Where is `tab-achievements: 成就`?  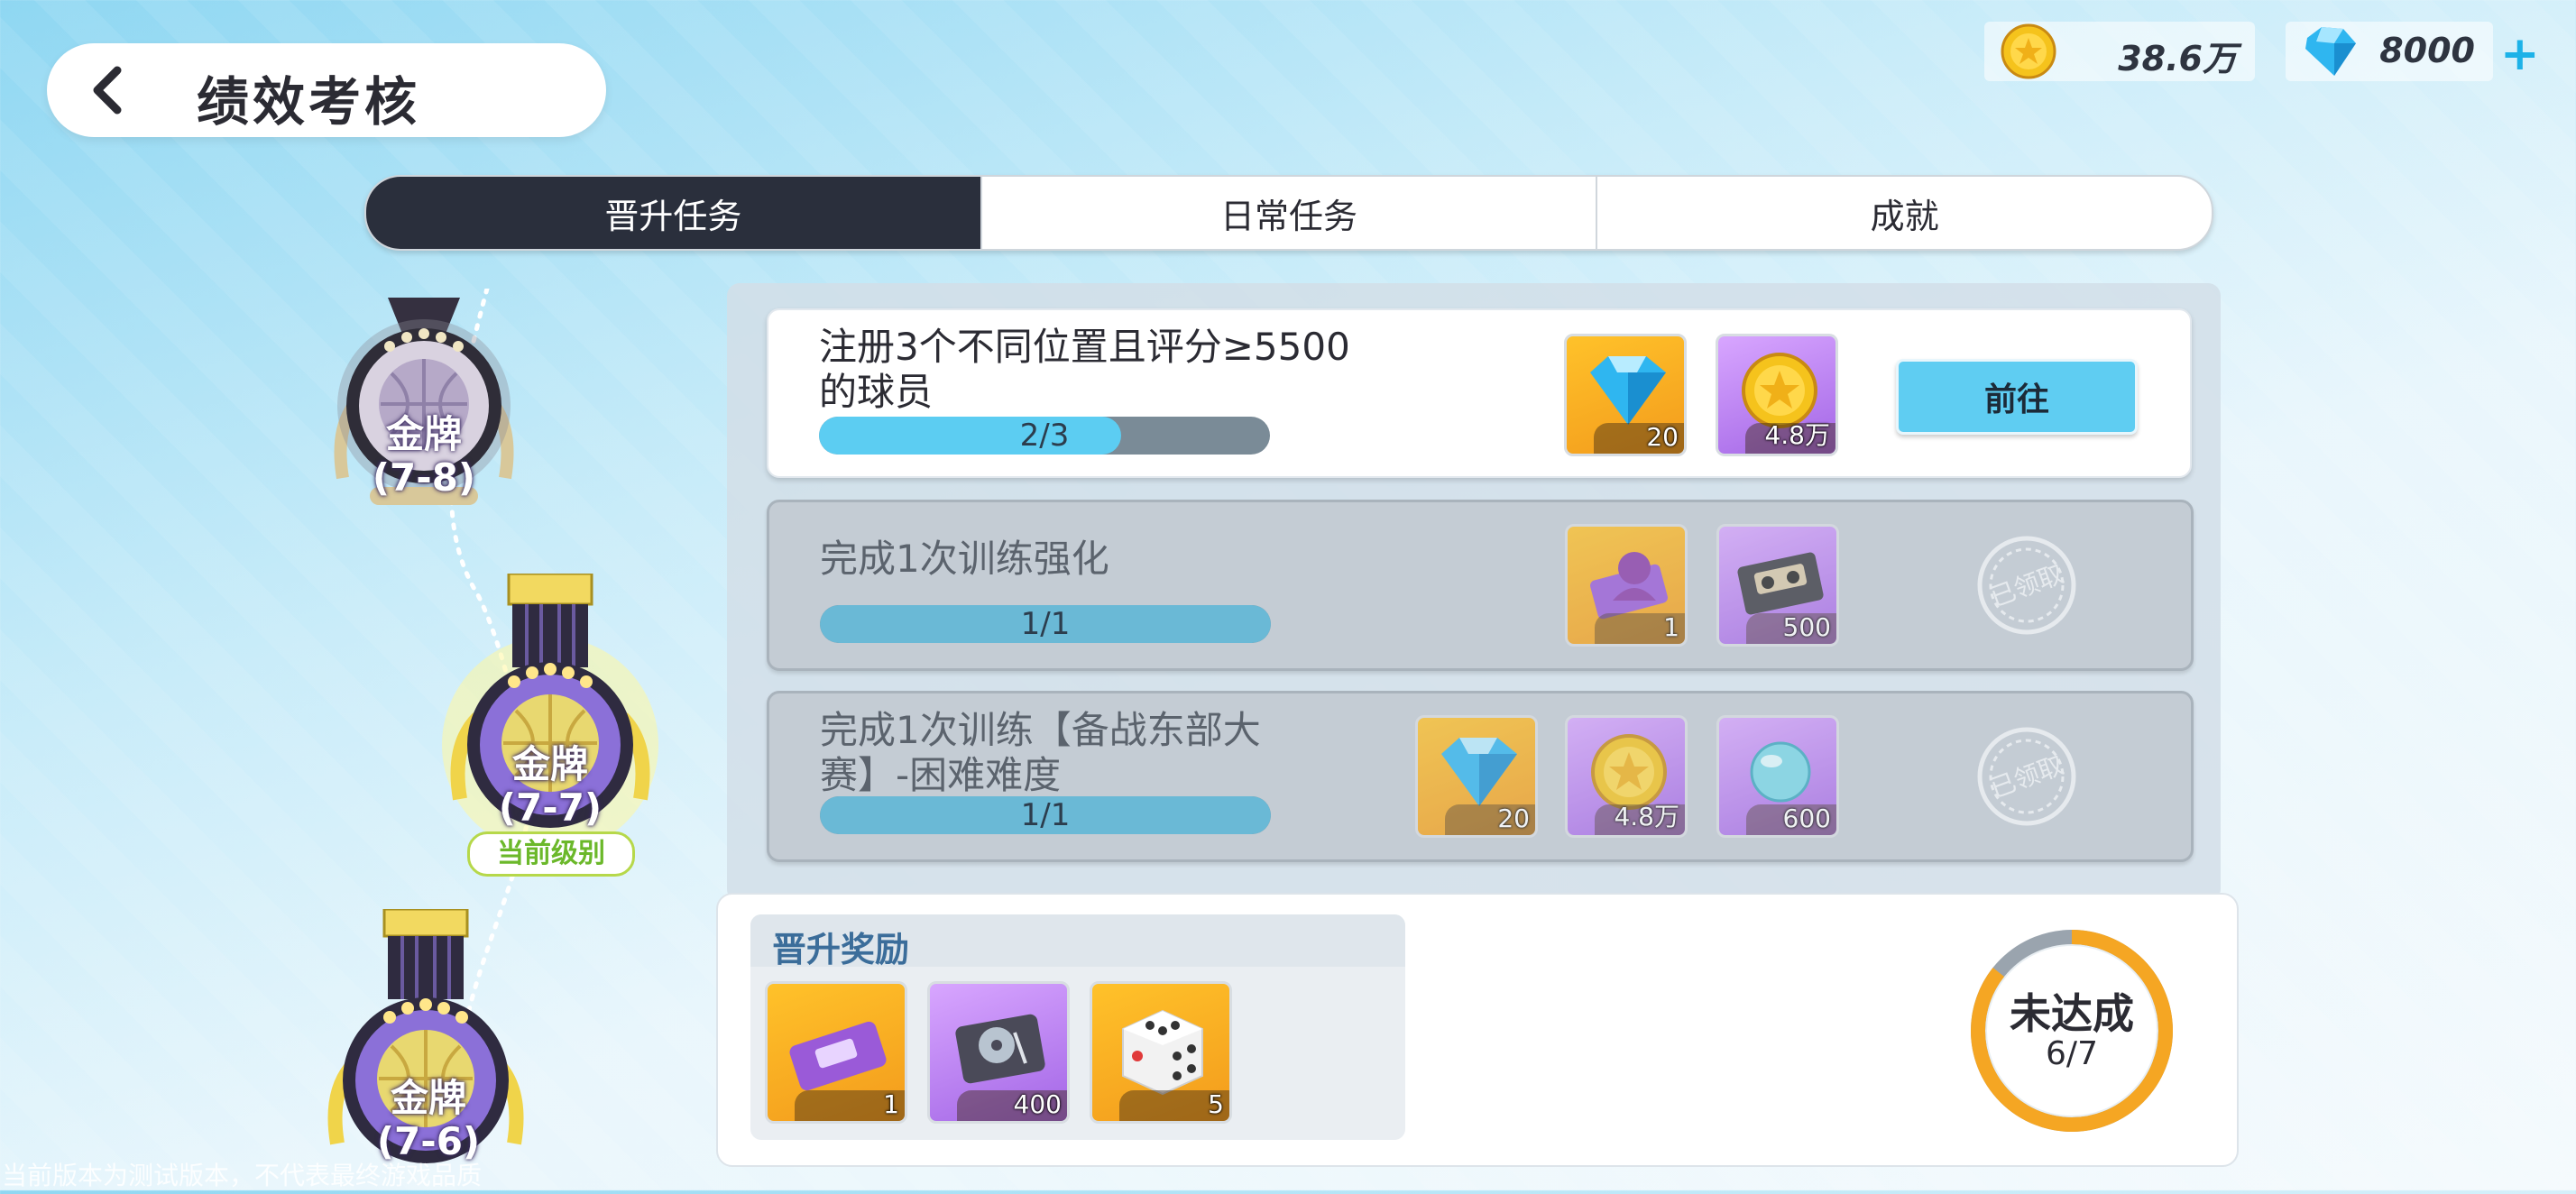
tab-achievements: 成就 is located at coordinates (1904, 213).